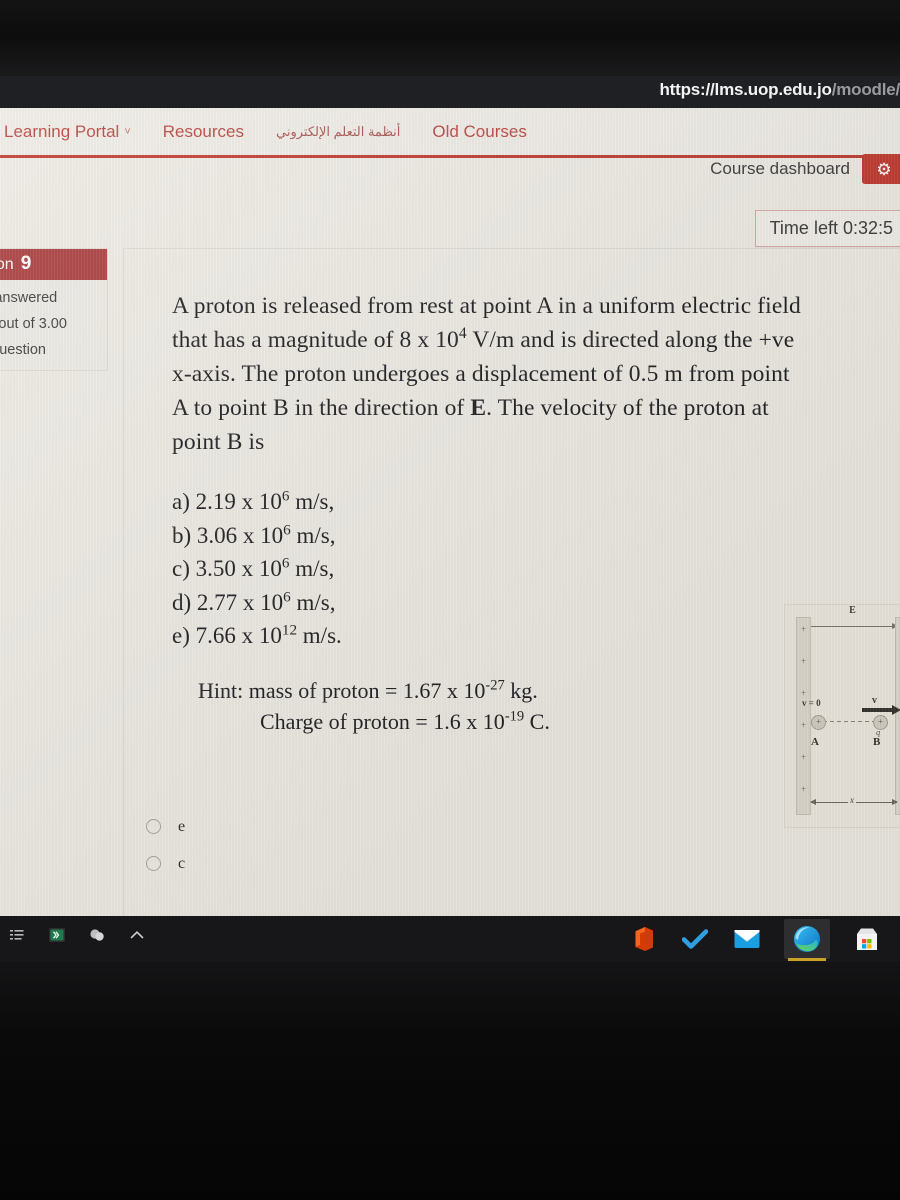 This screenshot has width=900, height=1200. Describe the element at coordinates (803, 716) in the screenshot. I see `positive-plate: + + + + + +` at that location.